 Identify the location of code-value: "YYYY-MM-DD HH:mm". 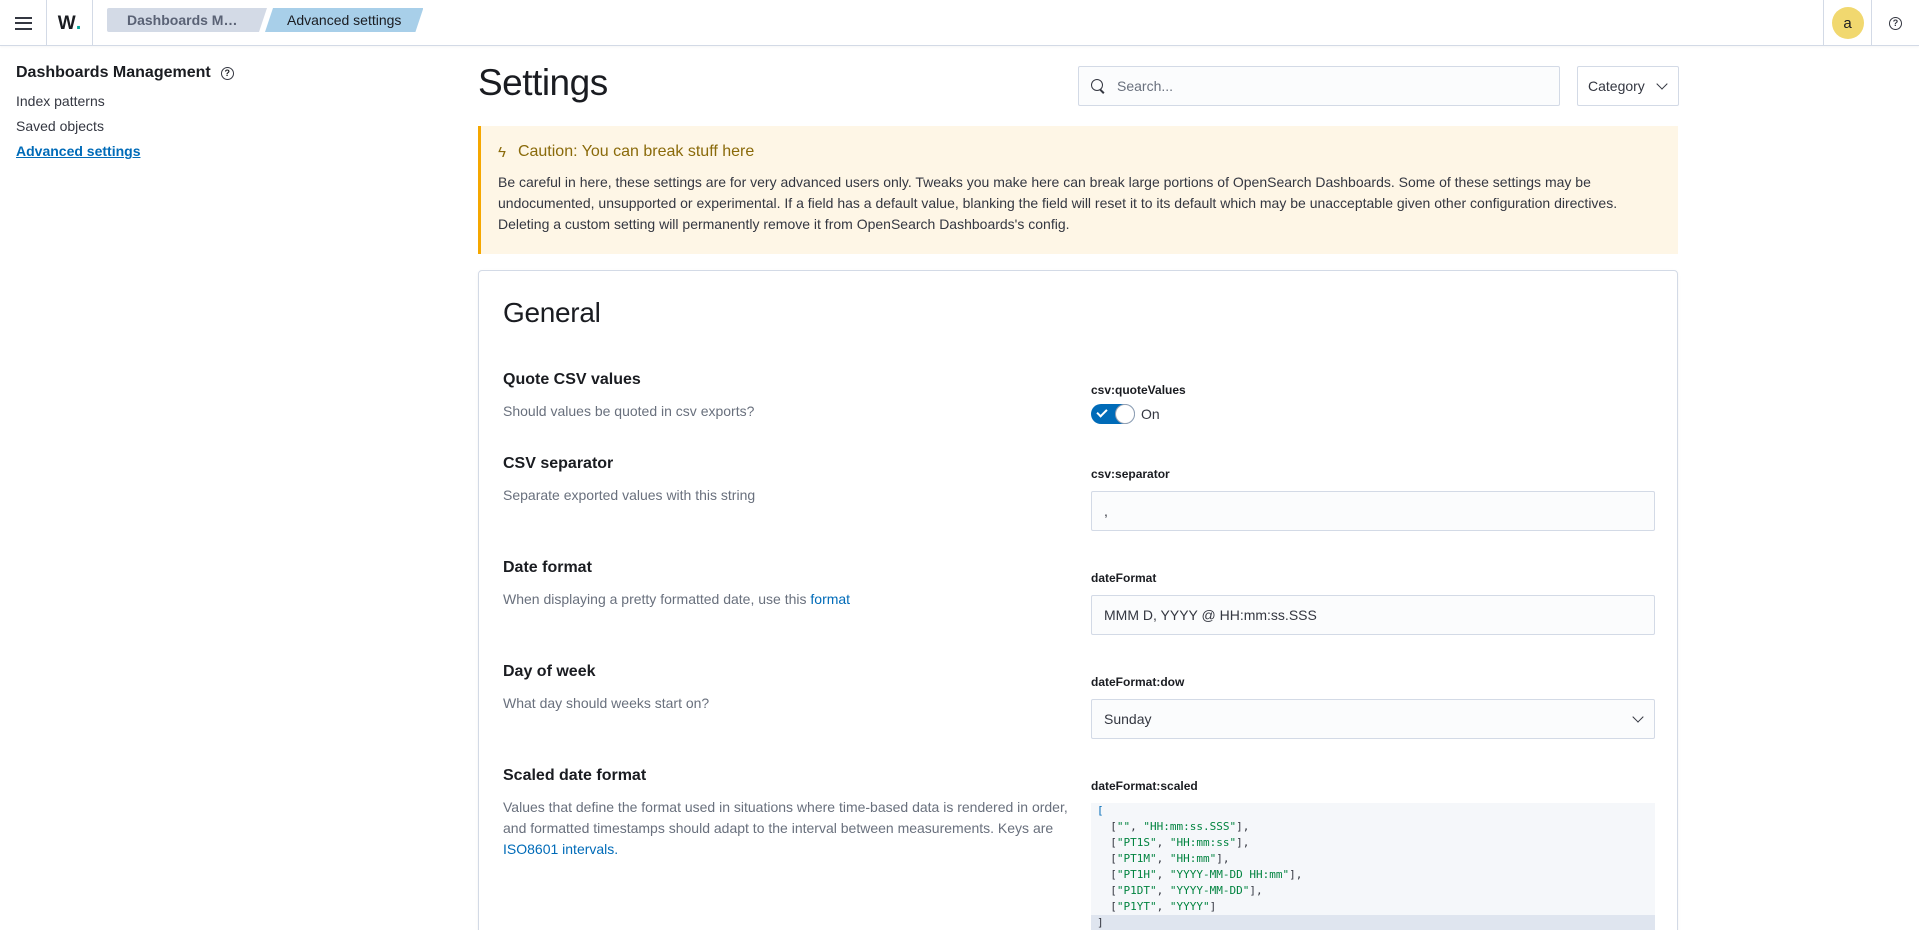
(1229, 874).